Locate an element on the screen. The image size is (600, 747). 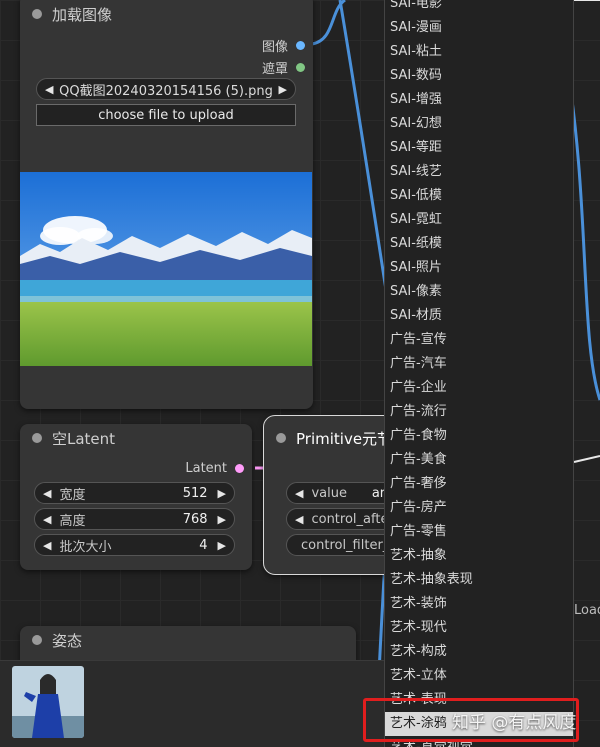
prev-arrow-icon: ◀ is located at coordinates (49, 89).